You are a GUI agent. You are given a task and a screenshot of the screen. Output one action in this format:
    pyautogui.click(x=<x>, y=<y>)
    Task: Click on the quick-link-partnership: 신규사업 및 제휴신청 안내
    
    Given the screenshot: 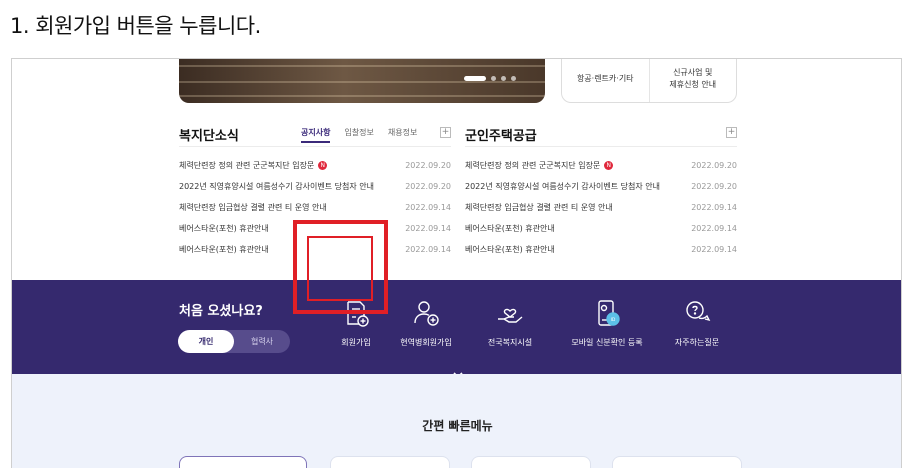 What is the action you would take?
    pyautogui.click(x=692, y=80)
    